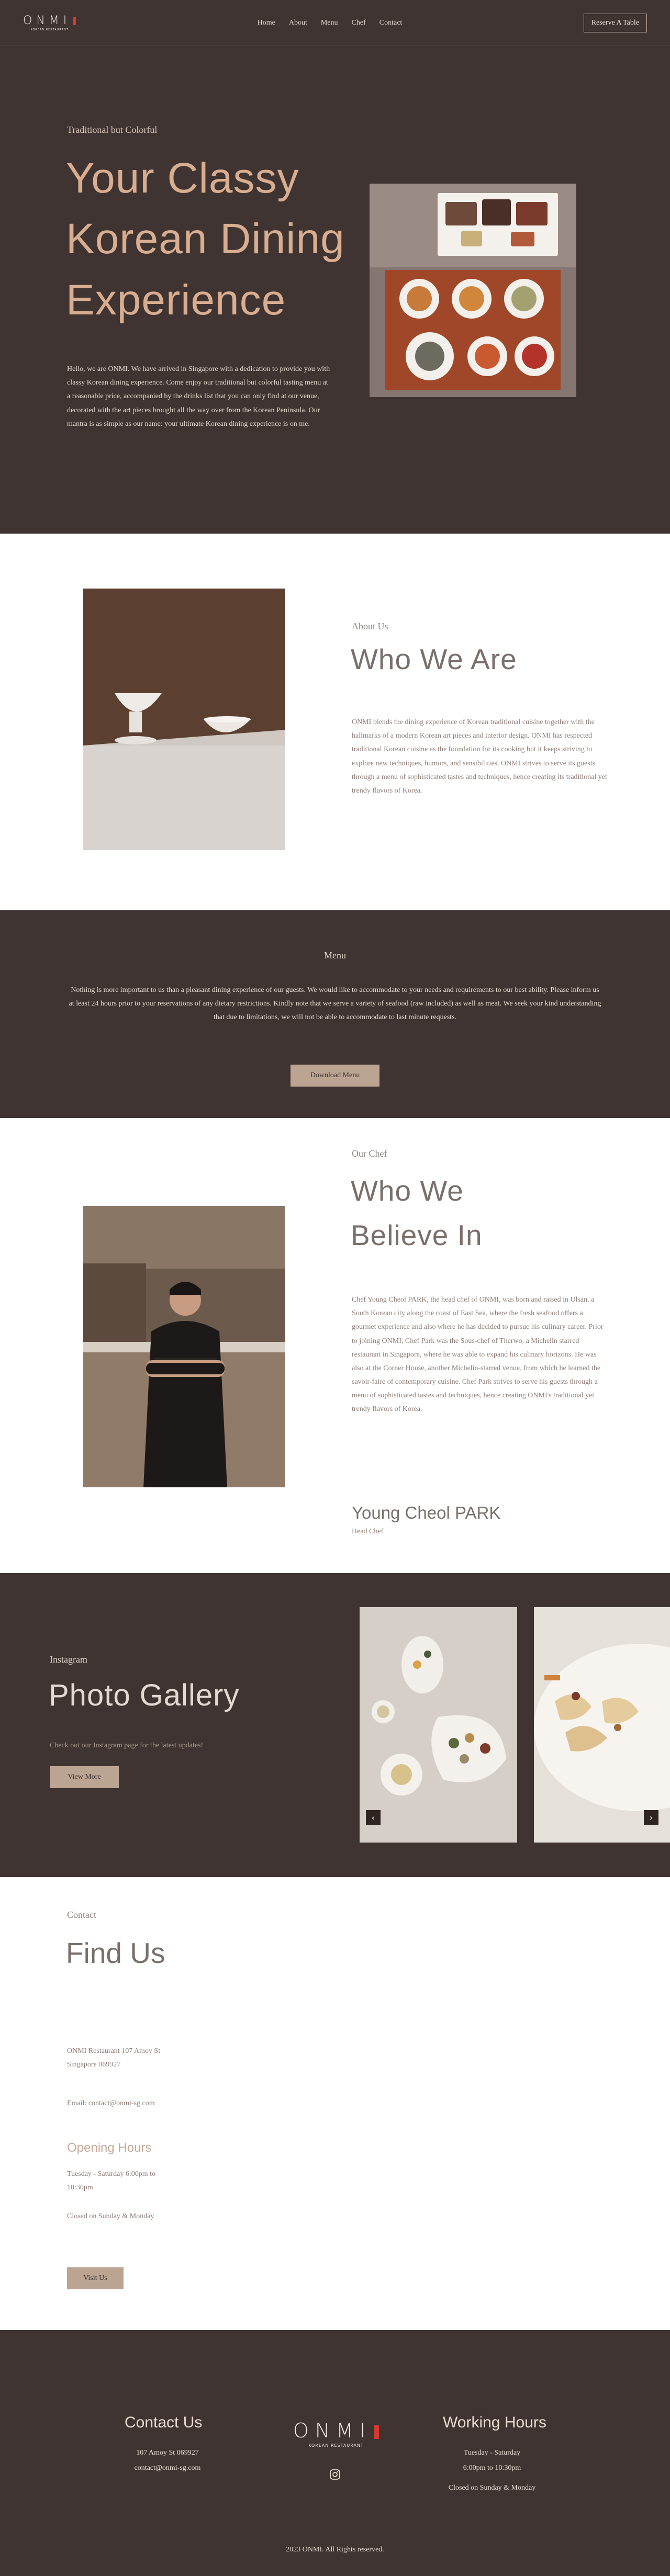  I want to click on hero-eyebrow: Traditional but Colorful, so click(112, 130).